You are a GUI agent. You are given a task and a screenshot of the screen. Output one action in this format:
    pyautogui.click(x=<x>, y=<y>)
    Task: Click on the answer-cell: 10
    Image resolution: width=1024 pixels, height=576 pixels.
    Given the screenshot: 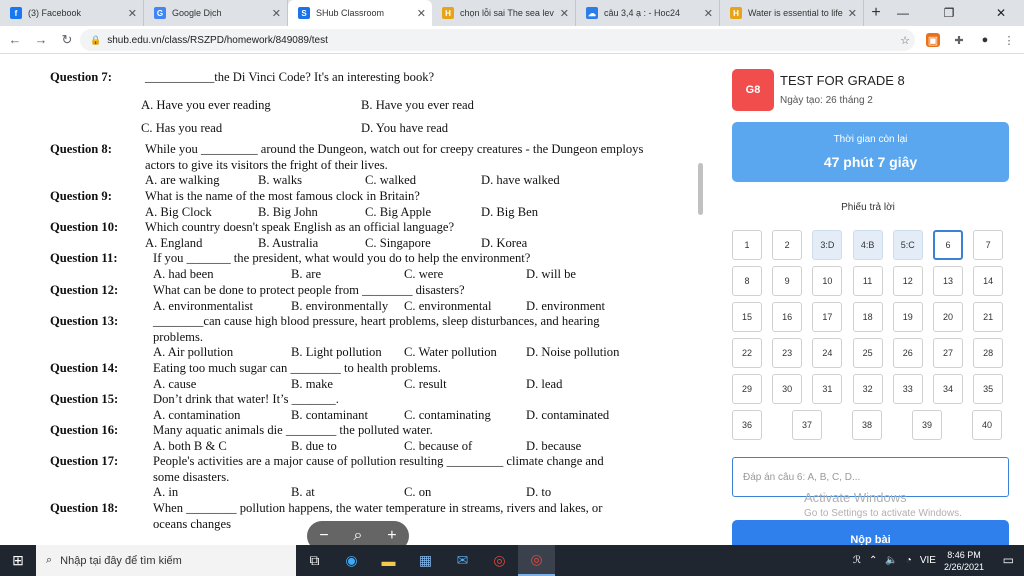 What is the action you would take?
    pyautogui.click(x=827, y=281)
    